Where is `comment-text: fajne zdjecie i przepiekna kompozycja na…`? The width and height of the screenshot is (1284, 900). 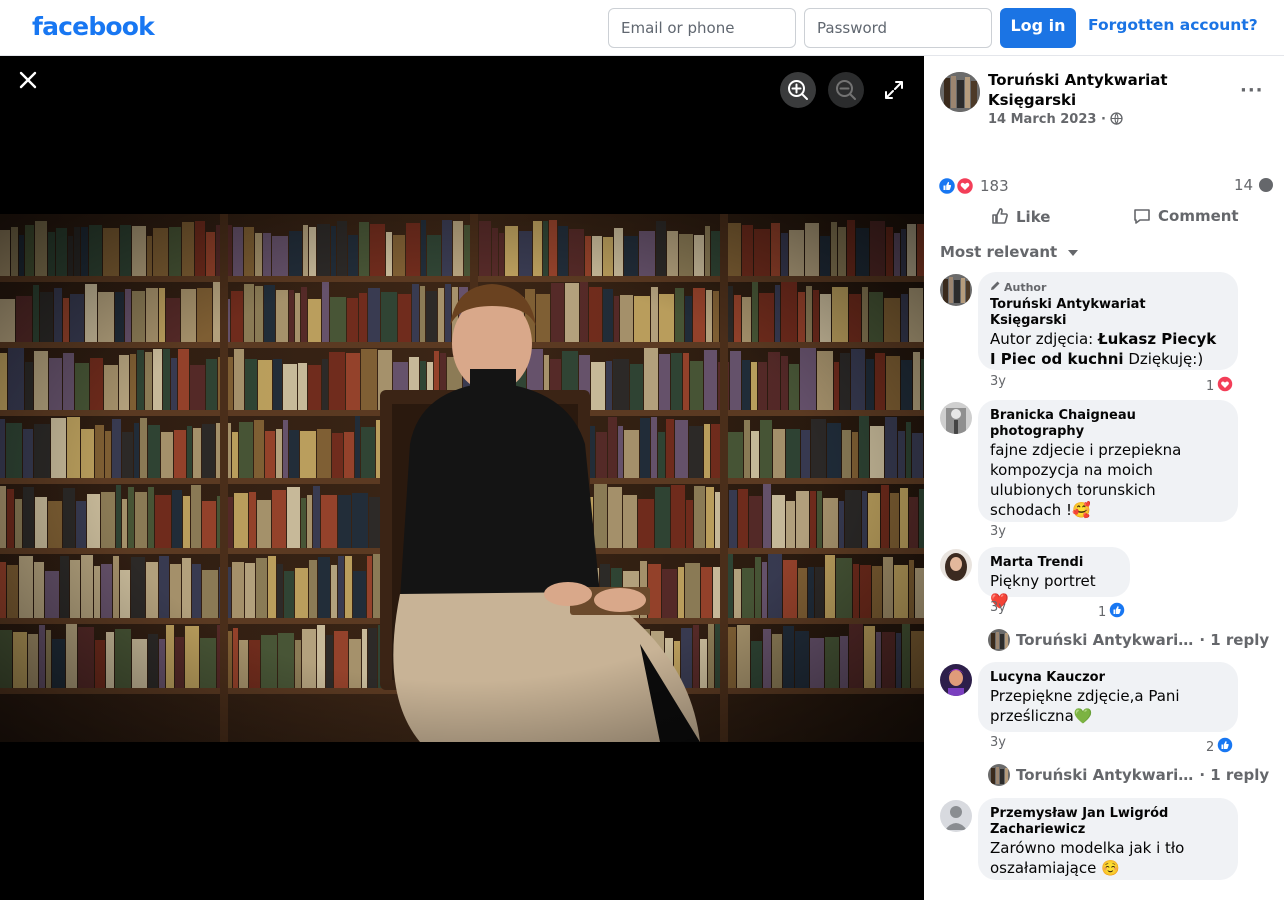
comment-text: fajne zdjecie i przepiekna kompozycja na… is located at coordinates (1086, 480).